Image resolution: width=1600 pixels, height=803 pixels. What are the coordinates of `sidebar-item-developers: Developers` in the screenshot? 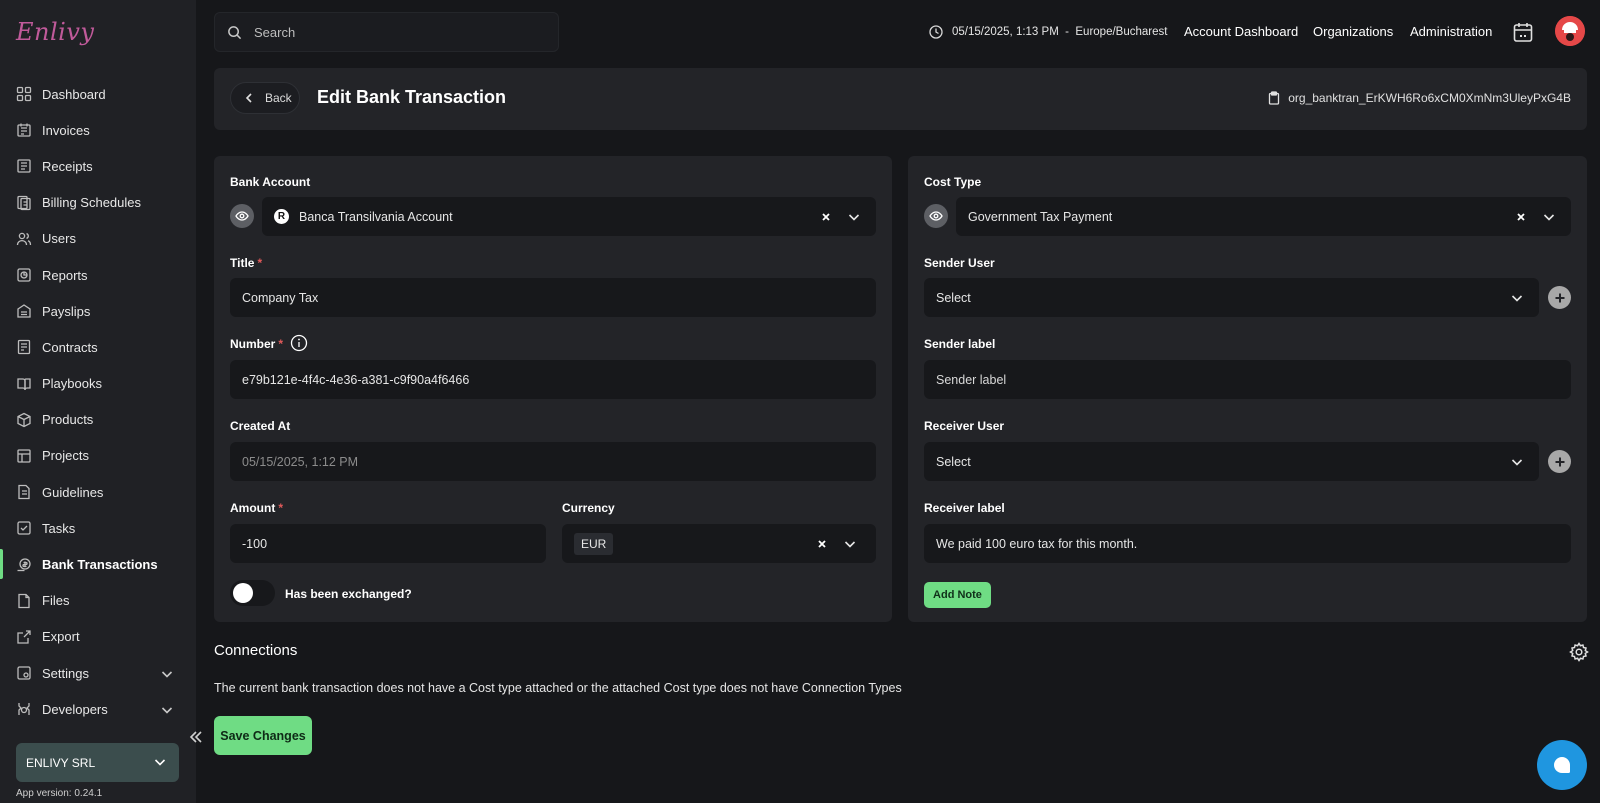 It's located at (98, 709).